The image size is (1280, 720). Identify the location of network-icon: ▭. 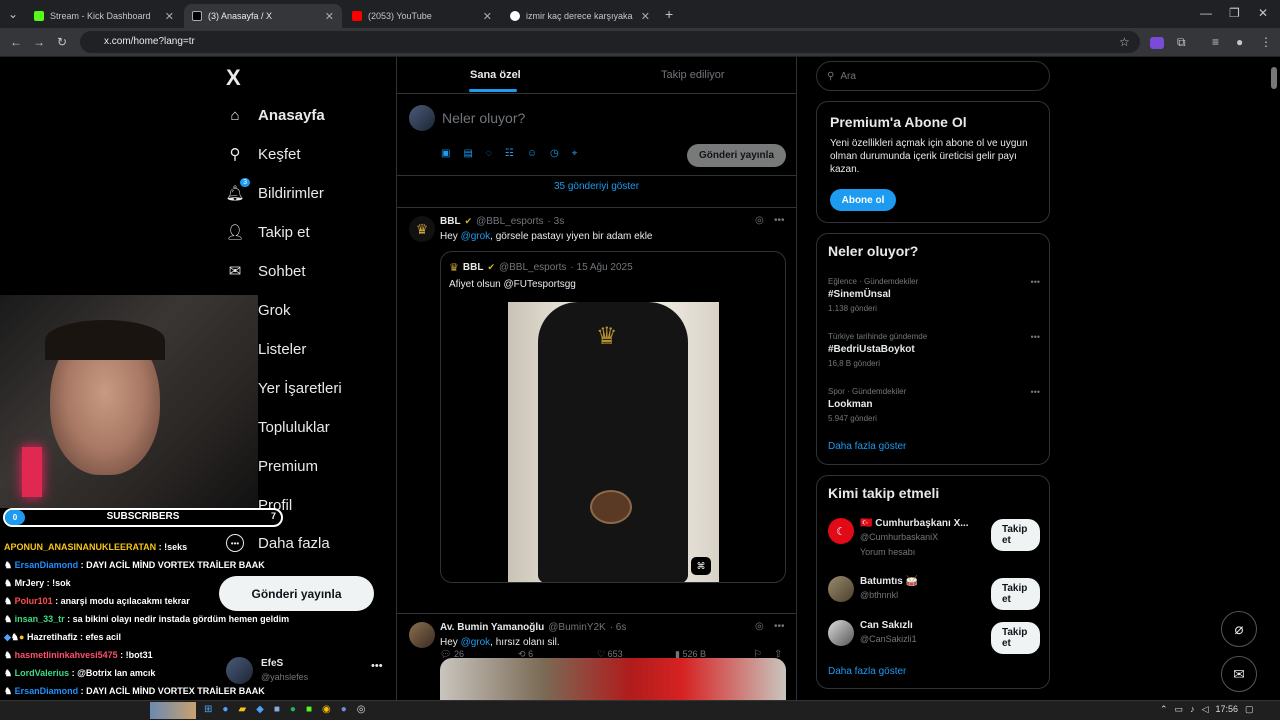
(1179, 709).